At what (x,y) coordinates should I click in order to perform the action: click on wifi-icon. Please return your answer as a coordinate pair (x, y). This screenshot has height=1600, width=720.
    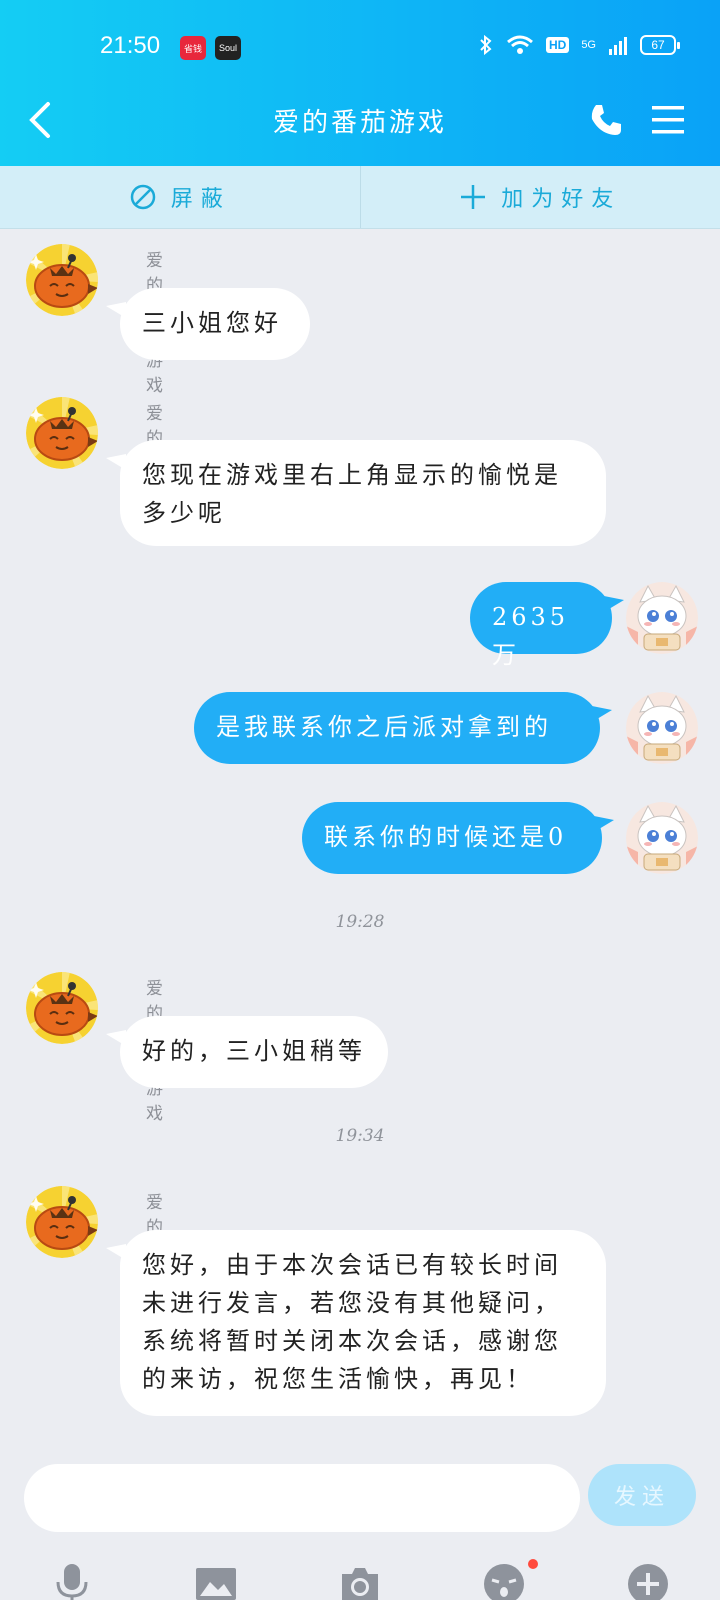
    Looking at the image, I should click on (520, 44).